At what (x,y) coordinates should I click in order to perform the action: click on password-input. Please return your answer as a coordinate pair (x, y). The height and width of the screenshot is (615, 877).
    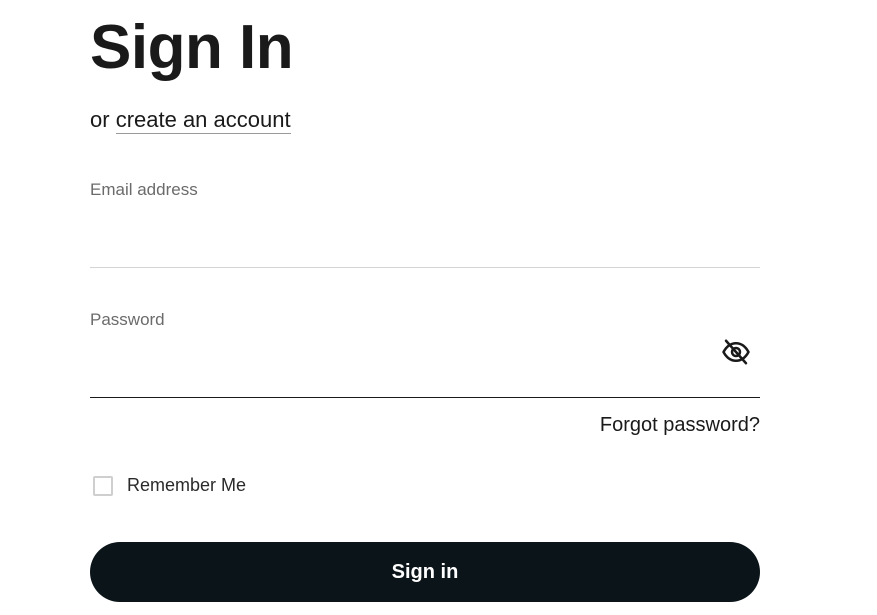
    Looking at the image, I should click on (395, 364).